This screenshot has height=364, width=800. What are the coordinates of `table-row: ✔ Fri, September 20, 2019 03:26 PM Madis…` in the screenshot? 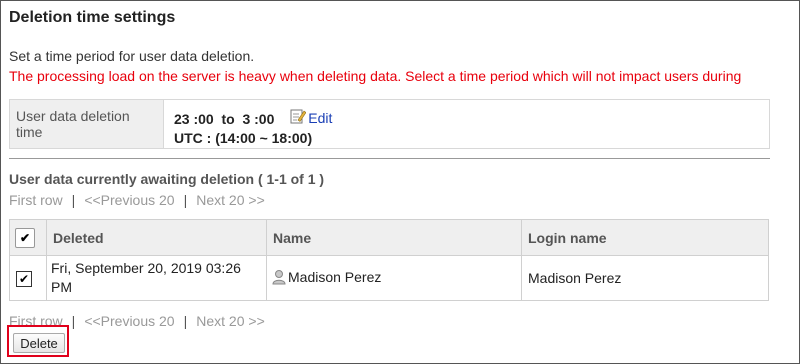 It's located at (389, 278).